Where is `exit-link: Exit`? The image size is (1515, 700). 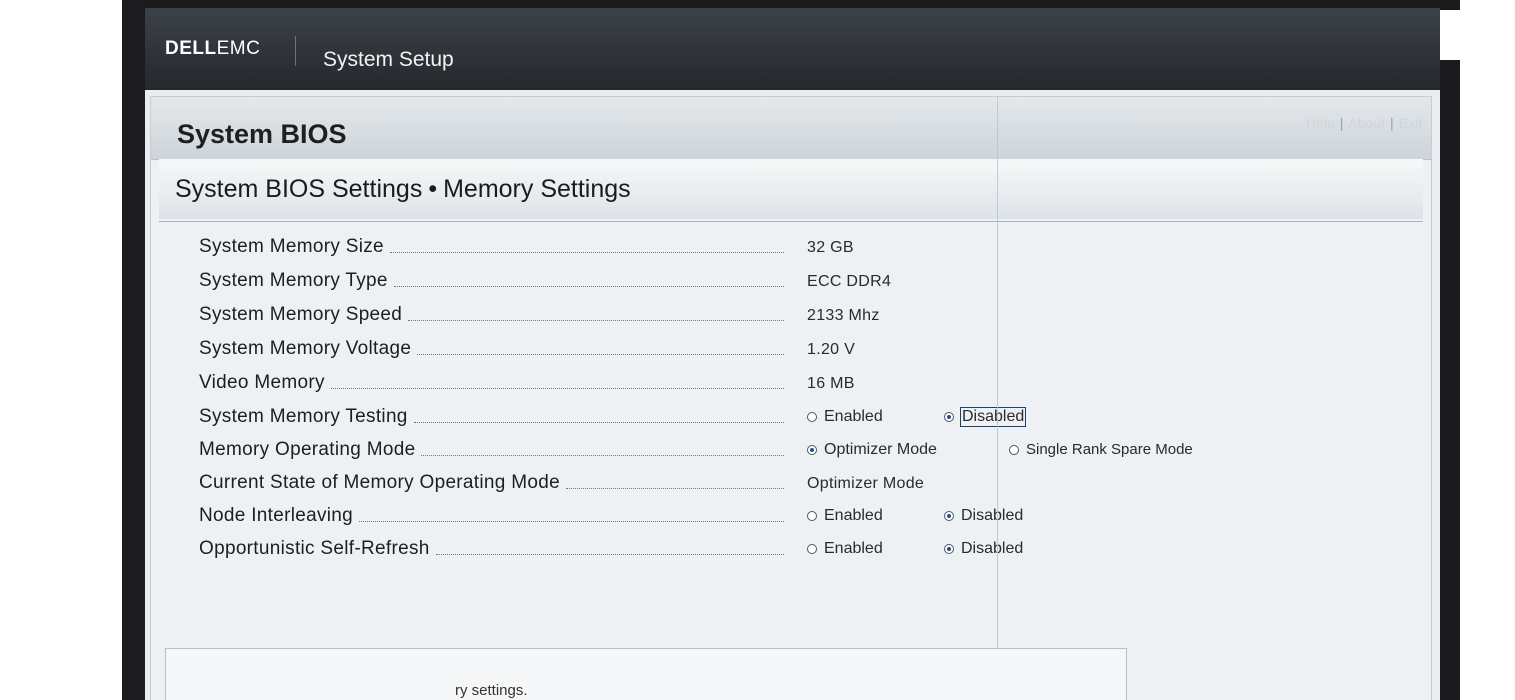
exit-link: Exit is located at coordinates (1410, 123).